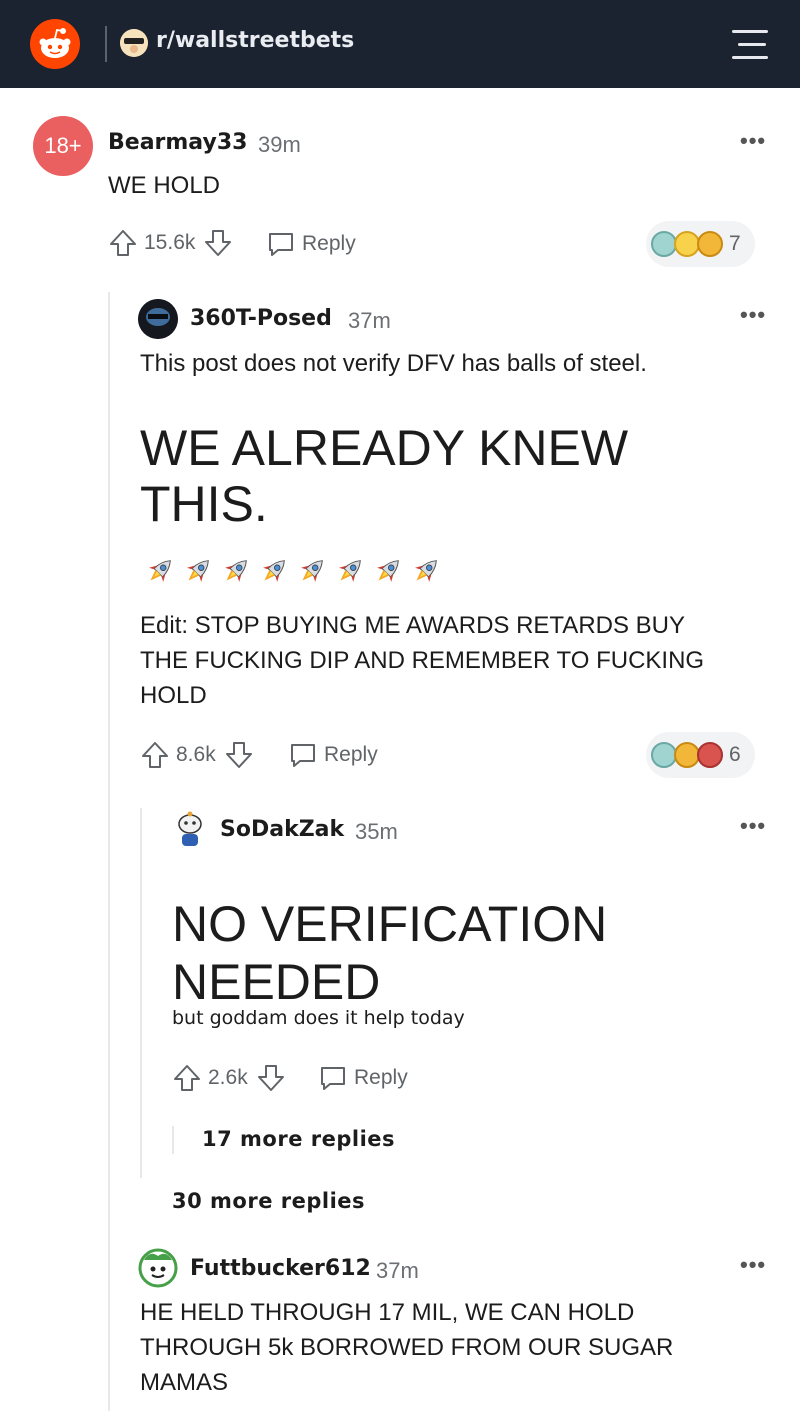  Describe the element at coordinates (387, 1312) in the screenshot. I see `comment-body-line: HE HELD THROUGH 17 MIL, WE CAN HOLD` at that location.